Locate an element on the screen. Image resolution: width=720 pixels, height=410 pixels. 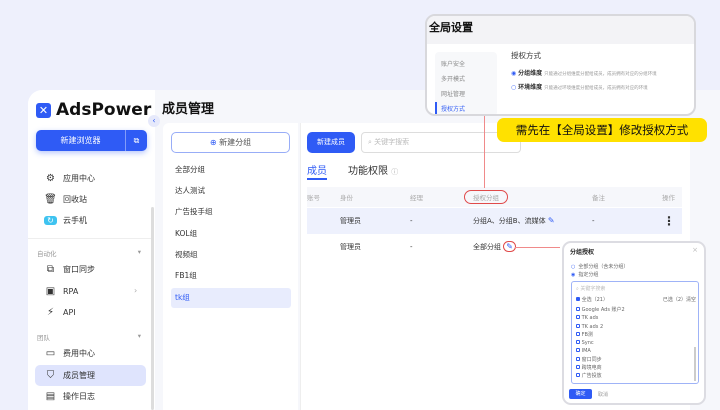
add-member-button: 新建成员 is located at coordinates (331, 142).